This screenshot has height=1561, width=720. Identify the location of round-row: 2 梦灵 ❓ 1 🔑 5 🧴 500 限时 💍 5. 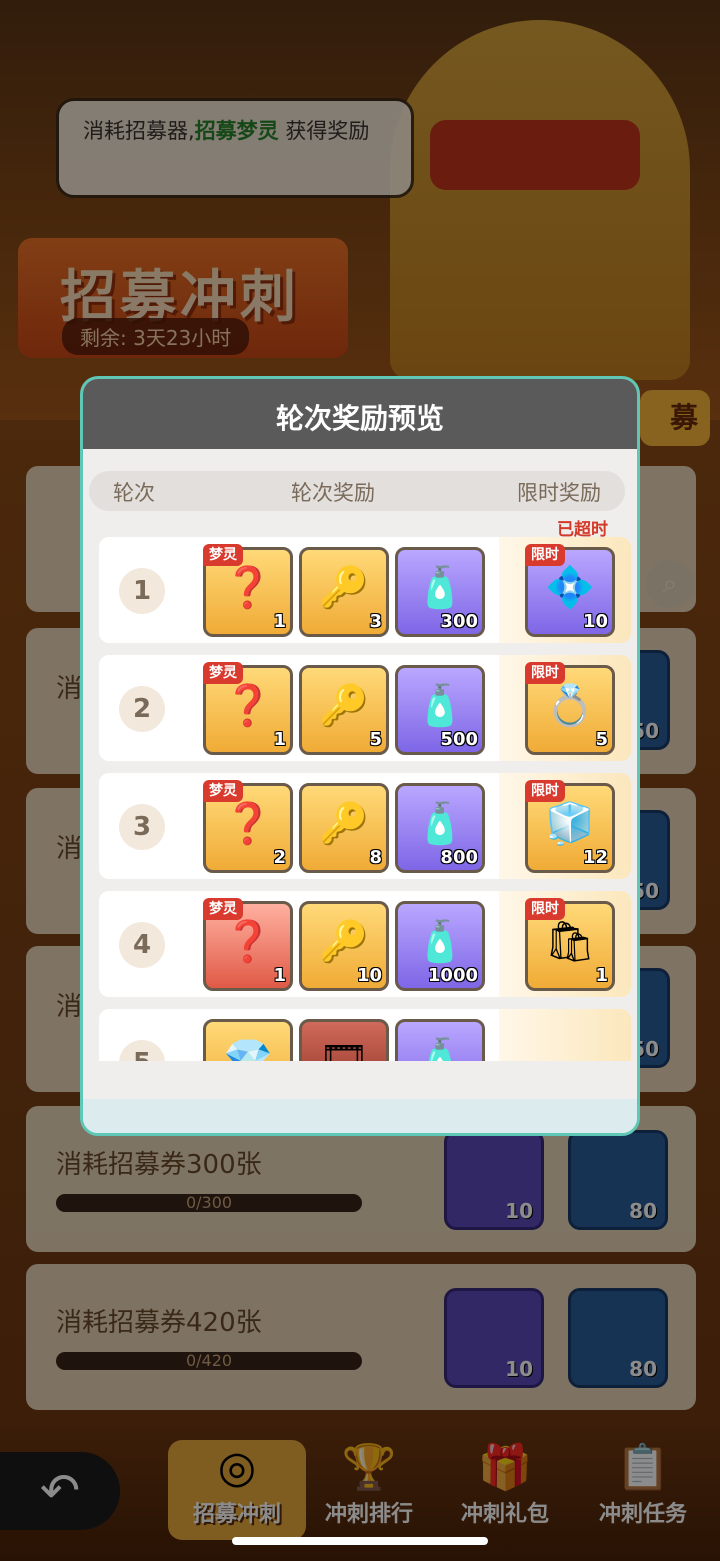
(365, 708).